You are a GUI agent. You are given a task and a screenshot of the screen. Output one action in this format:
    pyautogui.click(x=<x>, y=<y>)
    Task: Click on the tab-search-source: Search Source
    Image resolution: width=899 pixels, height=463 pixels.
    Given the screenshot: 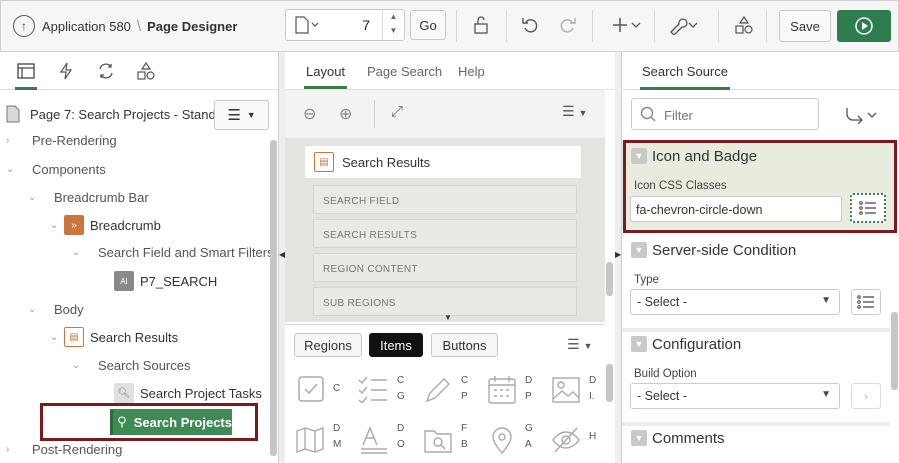 What is the action you would take?
    pyautogui.click(x=685, y=77)
    